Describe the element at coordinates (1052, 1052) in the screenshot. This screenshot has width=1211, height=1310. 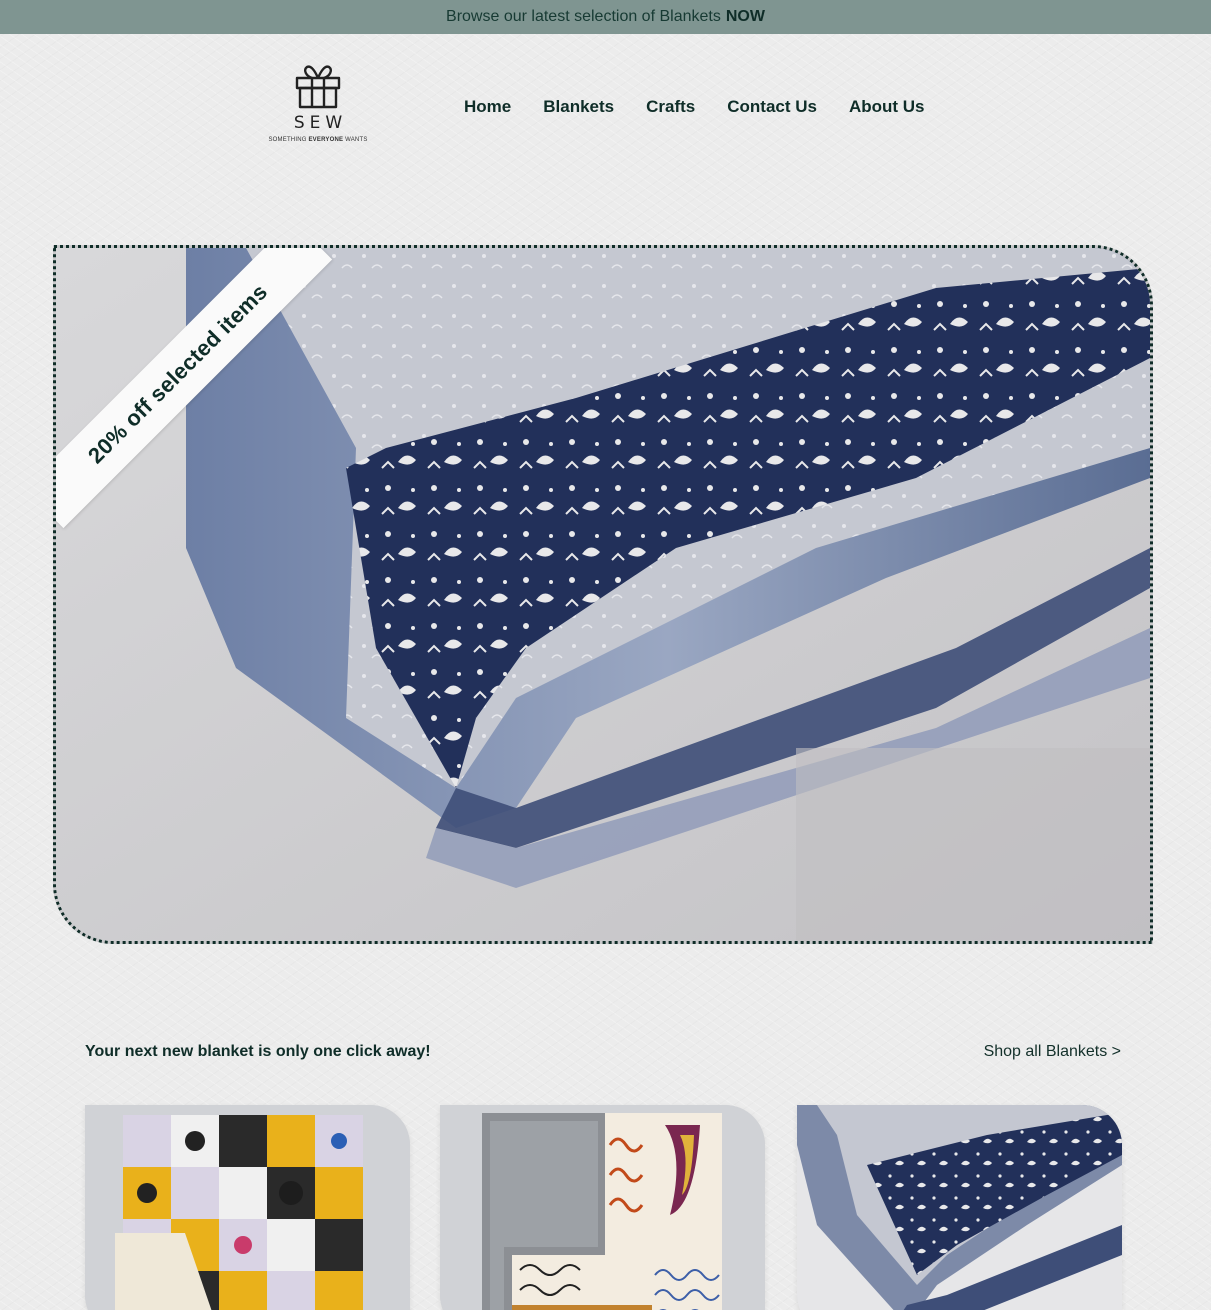
I see `shop-all-blankets-link: Shop all Blankets >` at that location.